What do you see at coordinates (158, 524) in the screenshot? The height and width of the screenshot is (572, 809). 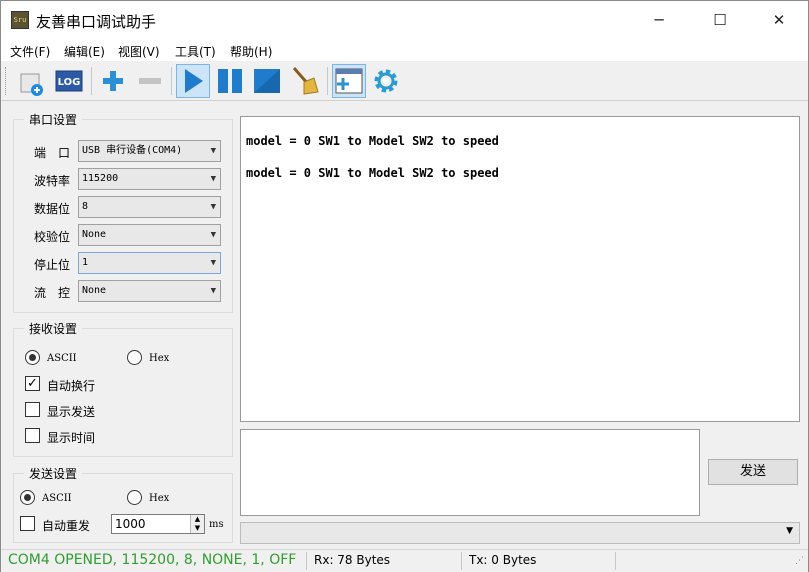 I see `resend-interval-spinbox: 1000 ▲ ▼` at bounding box center [158, 524].